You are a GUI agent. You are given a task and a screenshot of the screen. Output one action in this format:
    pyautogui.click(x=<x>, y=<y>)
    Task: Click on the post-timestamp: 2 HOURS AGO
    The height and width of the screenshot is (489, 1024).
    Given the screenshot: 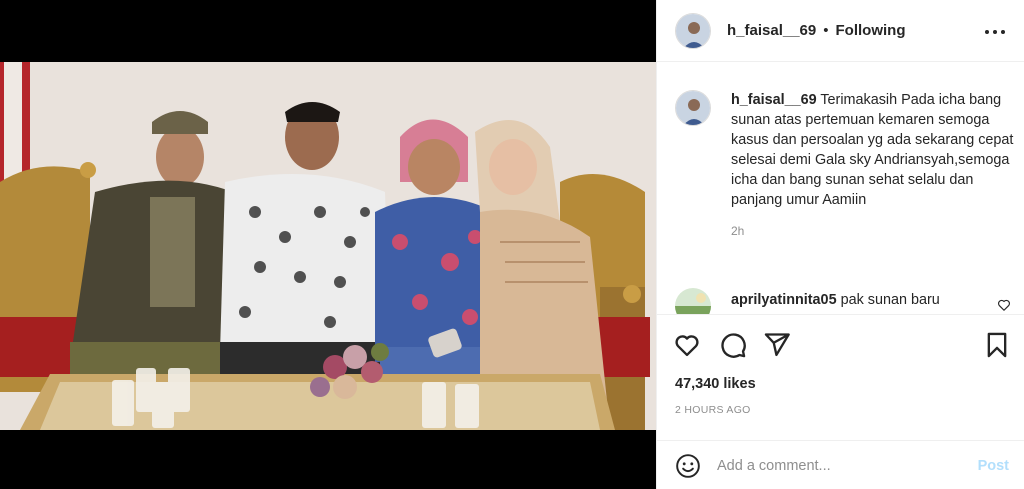 What is the action you would take?
    pyautogui.click(x=713, y=410)
    